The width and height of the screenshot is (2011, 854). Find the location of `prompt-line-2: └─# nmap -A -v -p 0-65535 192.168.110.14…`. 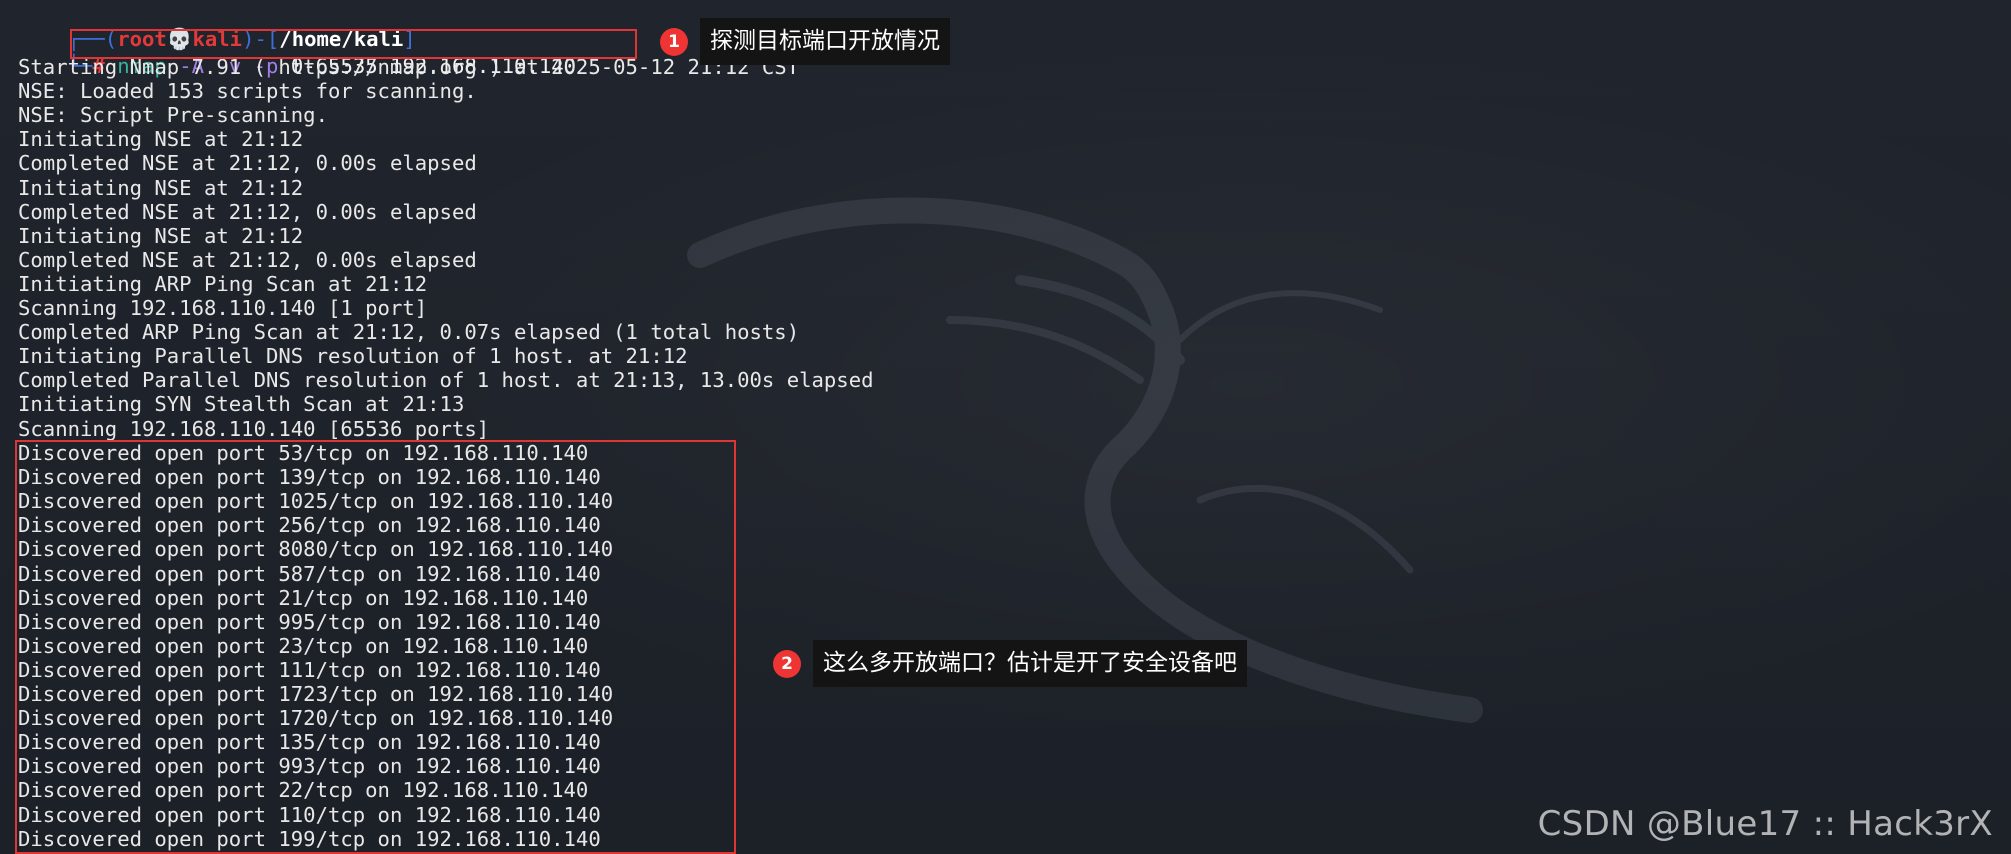

prompt-line-2: └─# nmap -A -v -p 0-65535 192.168.110.14… is located at coordinates (297, 54).